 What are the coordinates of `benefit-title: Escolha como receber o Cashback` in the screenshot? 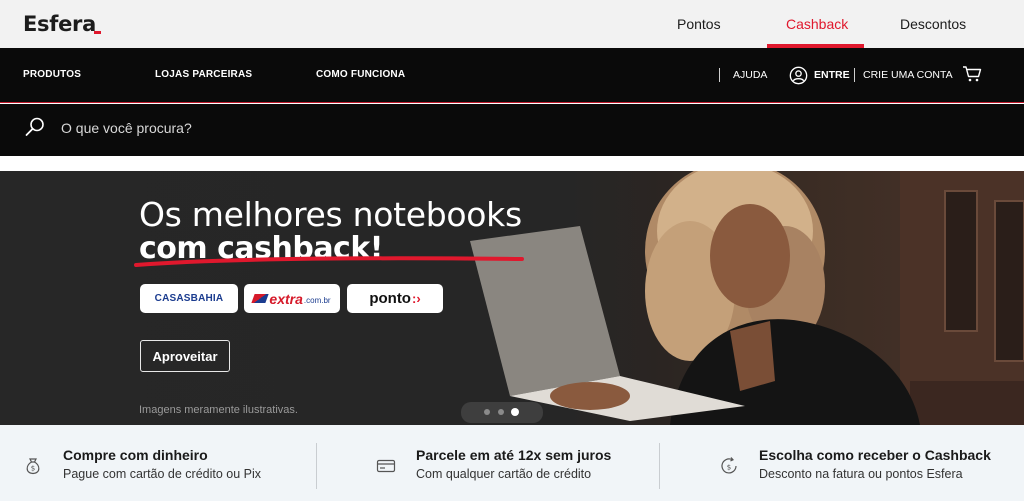 It's located at (875, 455).